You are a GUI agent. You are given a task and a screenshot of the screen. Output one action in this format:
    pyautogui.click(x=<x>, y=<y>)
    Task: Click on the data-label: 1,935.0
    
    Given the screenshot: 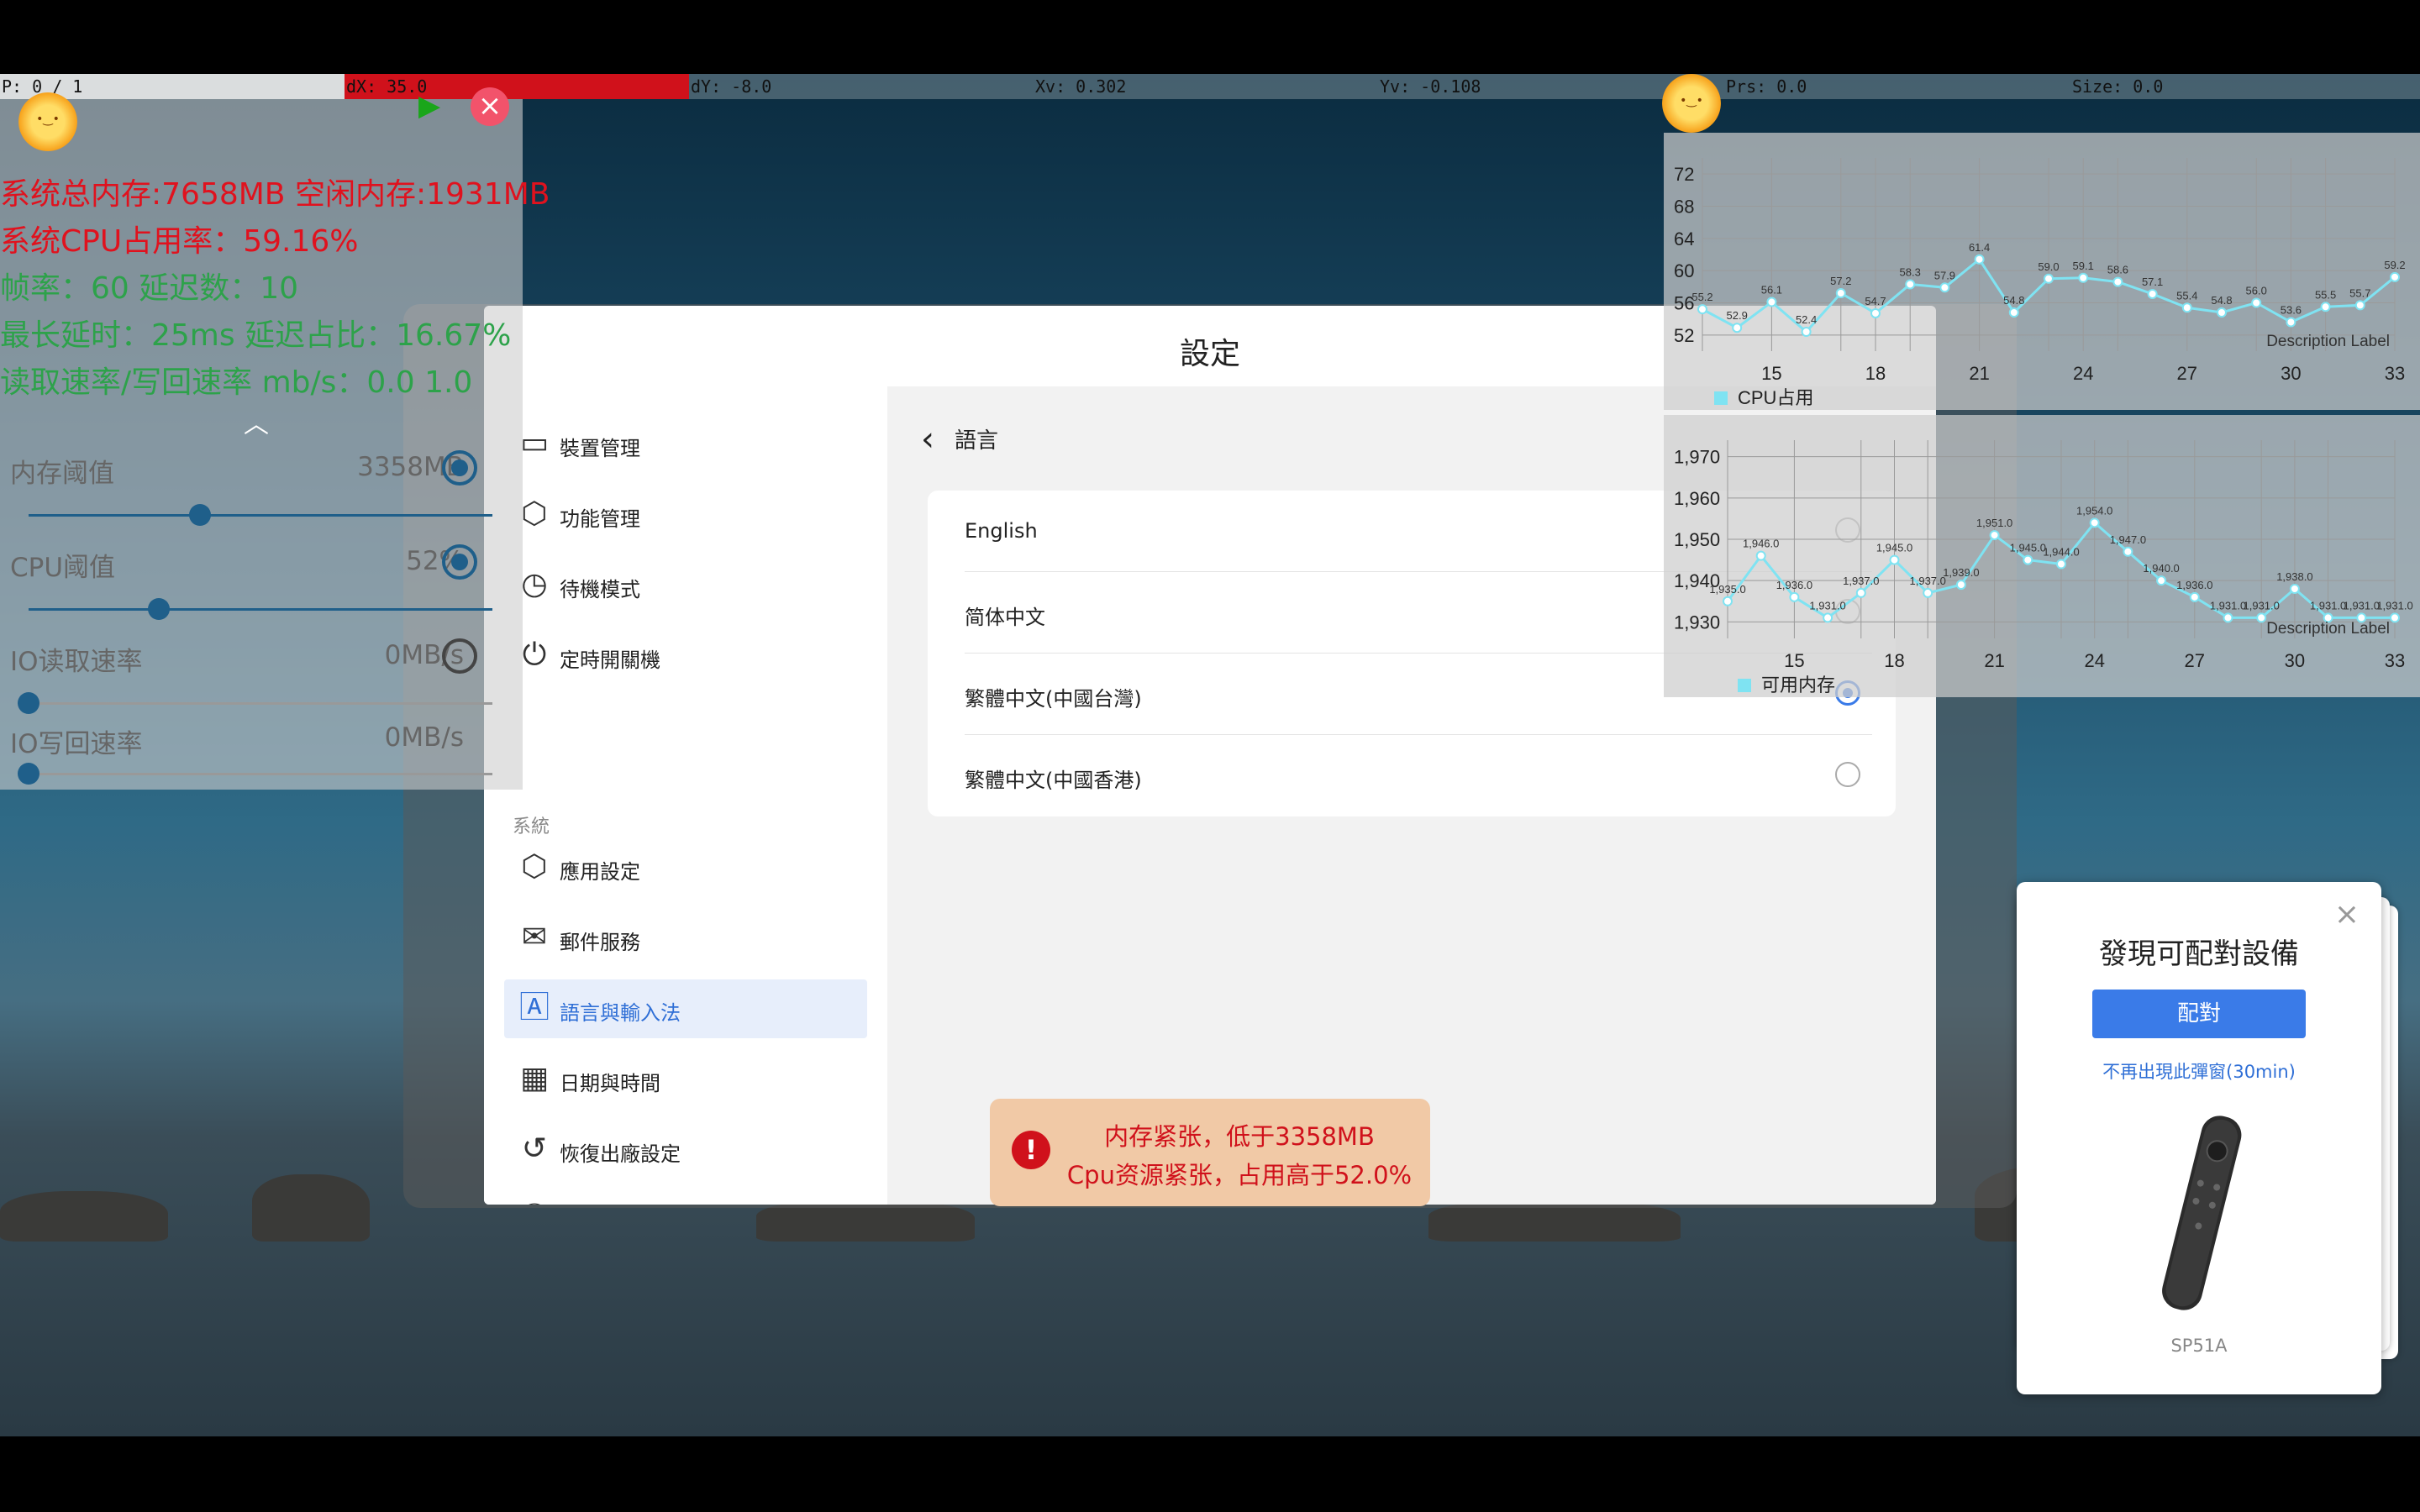 What is the action you would take?
    pyautogui.click(x=1727, y=589)
    